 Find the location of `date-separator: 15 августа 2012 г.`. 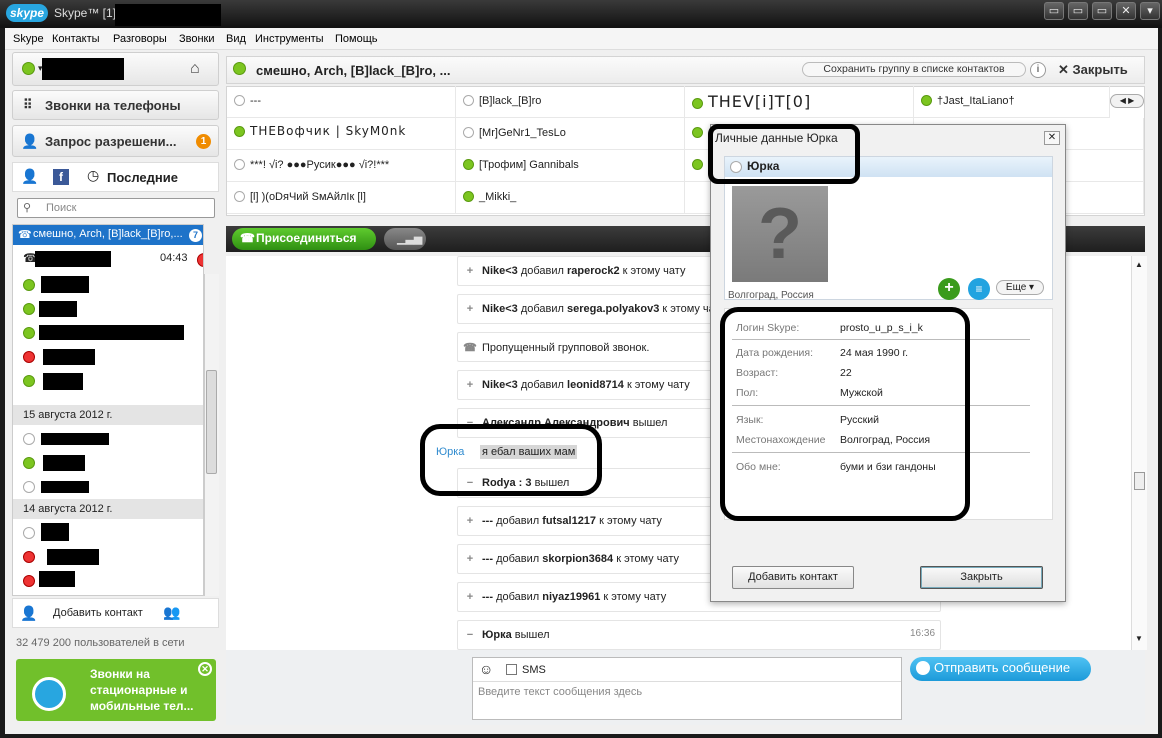

date-separator: 15 августа 2012 г. is located at coordinates (108, 415).